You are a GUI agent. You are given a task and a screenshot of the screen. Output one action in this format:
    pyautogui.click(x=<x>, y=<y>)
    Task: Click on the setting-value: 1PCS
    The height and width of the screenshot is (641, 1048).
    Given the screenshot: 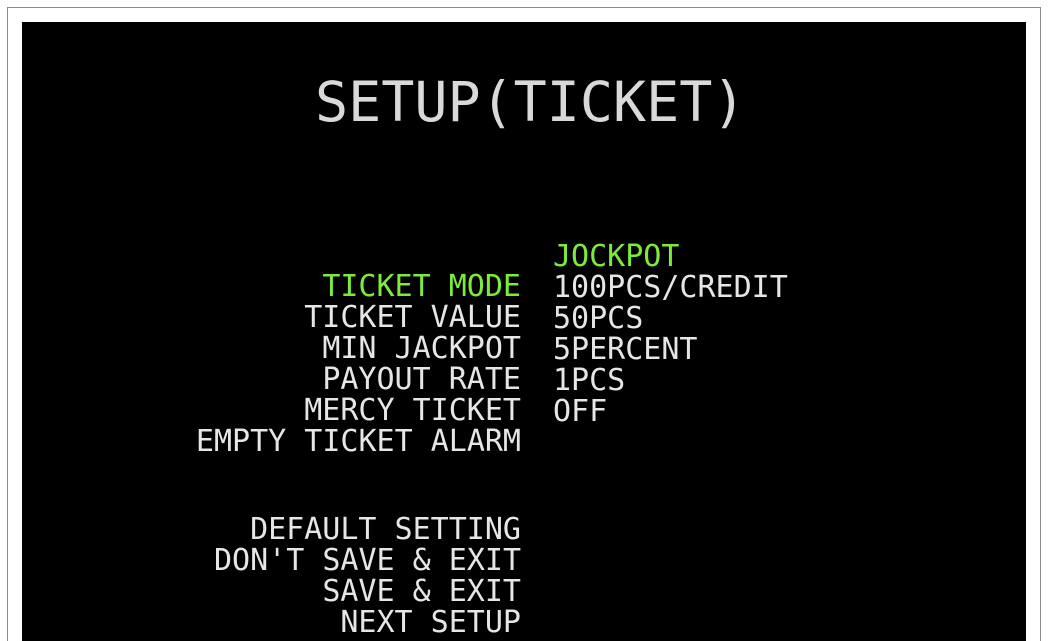 What is the action you would take?
    pyautogui.click(x=589, y=380)
    